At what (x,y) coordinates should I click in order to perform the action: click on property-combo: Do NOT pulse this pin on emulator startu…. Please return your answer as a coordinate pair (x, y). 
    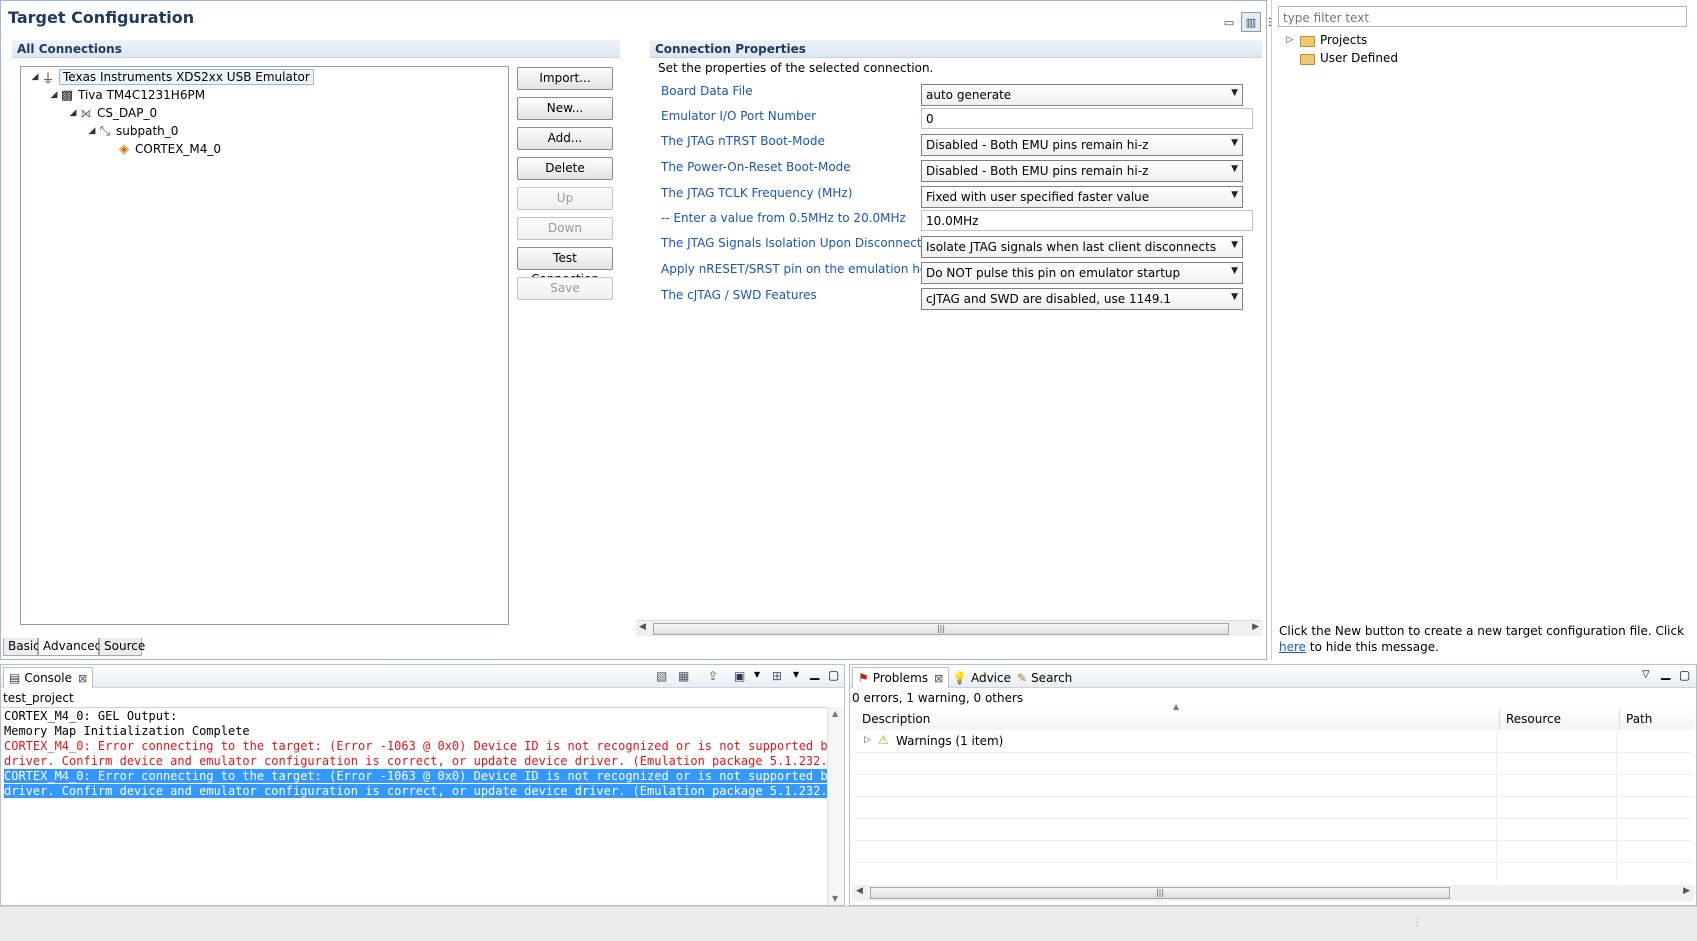
    Looking at the image, I should click on (1082, 273).